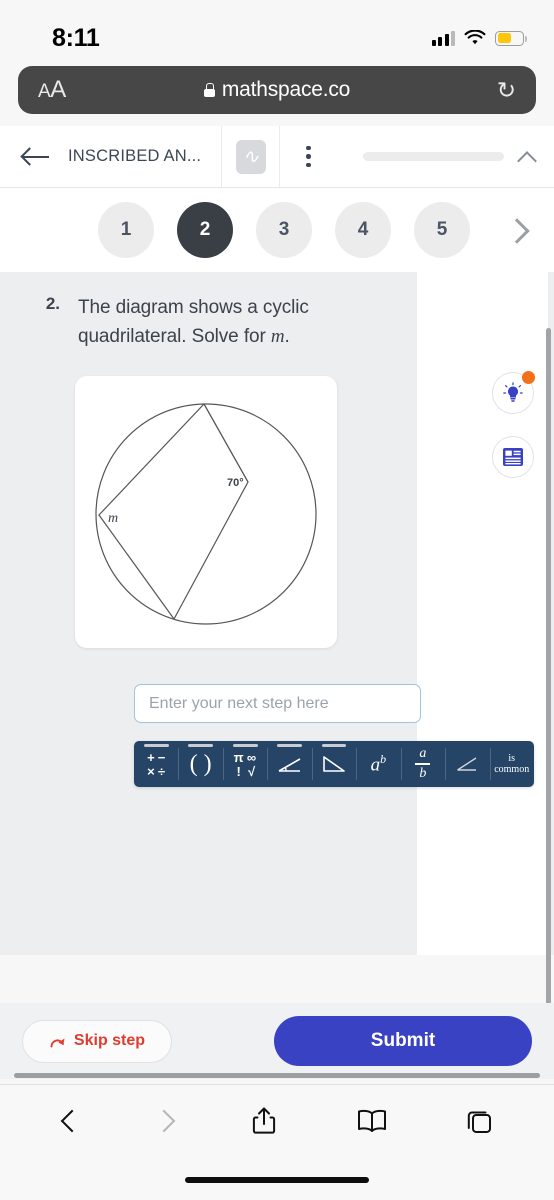  What do you see at coordinates (443, 38) in the screenshot?
I see `cellular-bars-icon` at bounding box center [443, 38].